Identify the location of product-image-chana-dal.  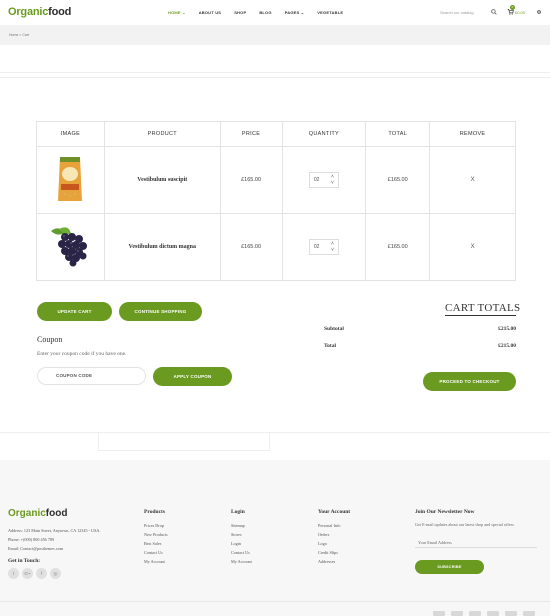
(70, 179).